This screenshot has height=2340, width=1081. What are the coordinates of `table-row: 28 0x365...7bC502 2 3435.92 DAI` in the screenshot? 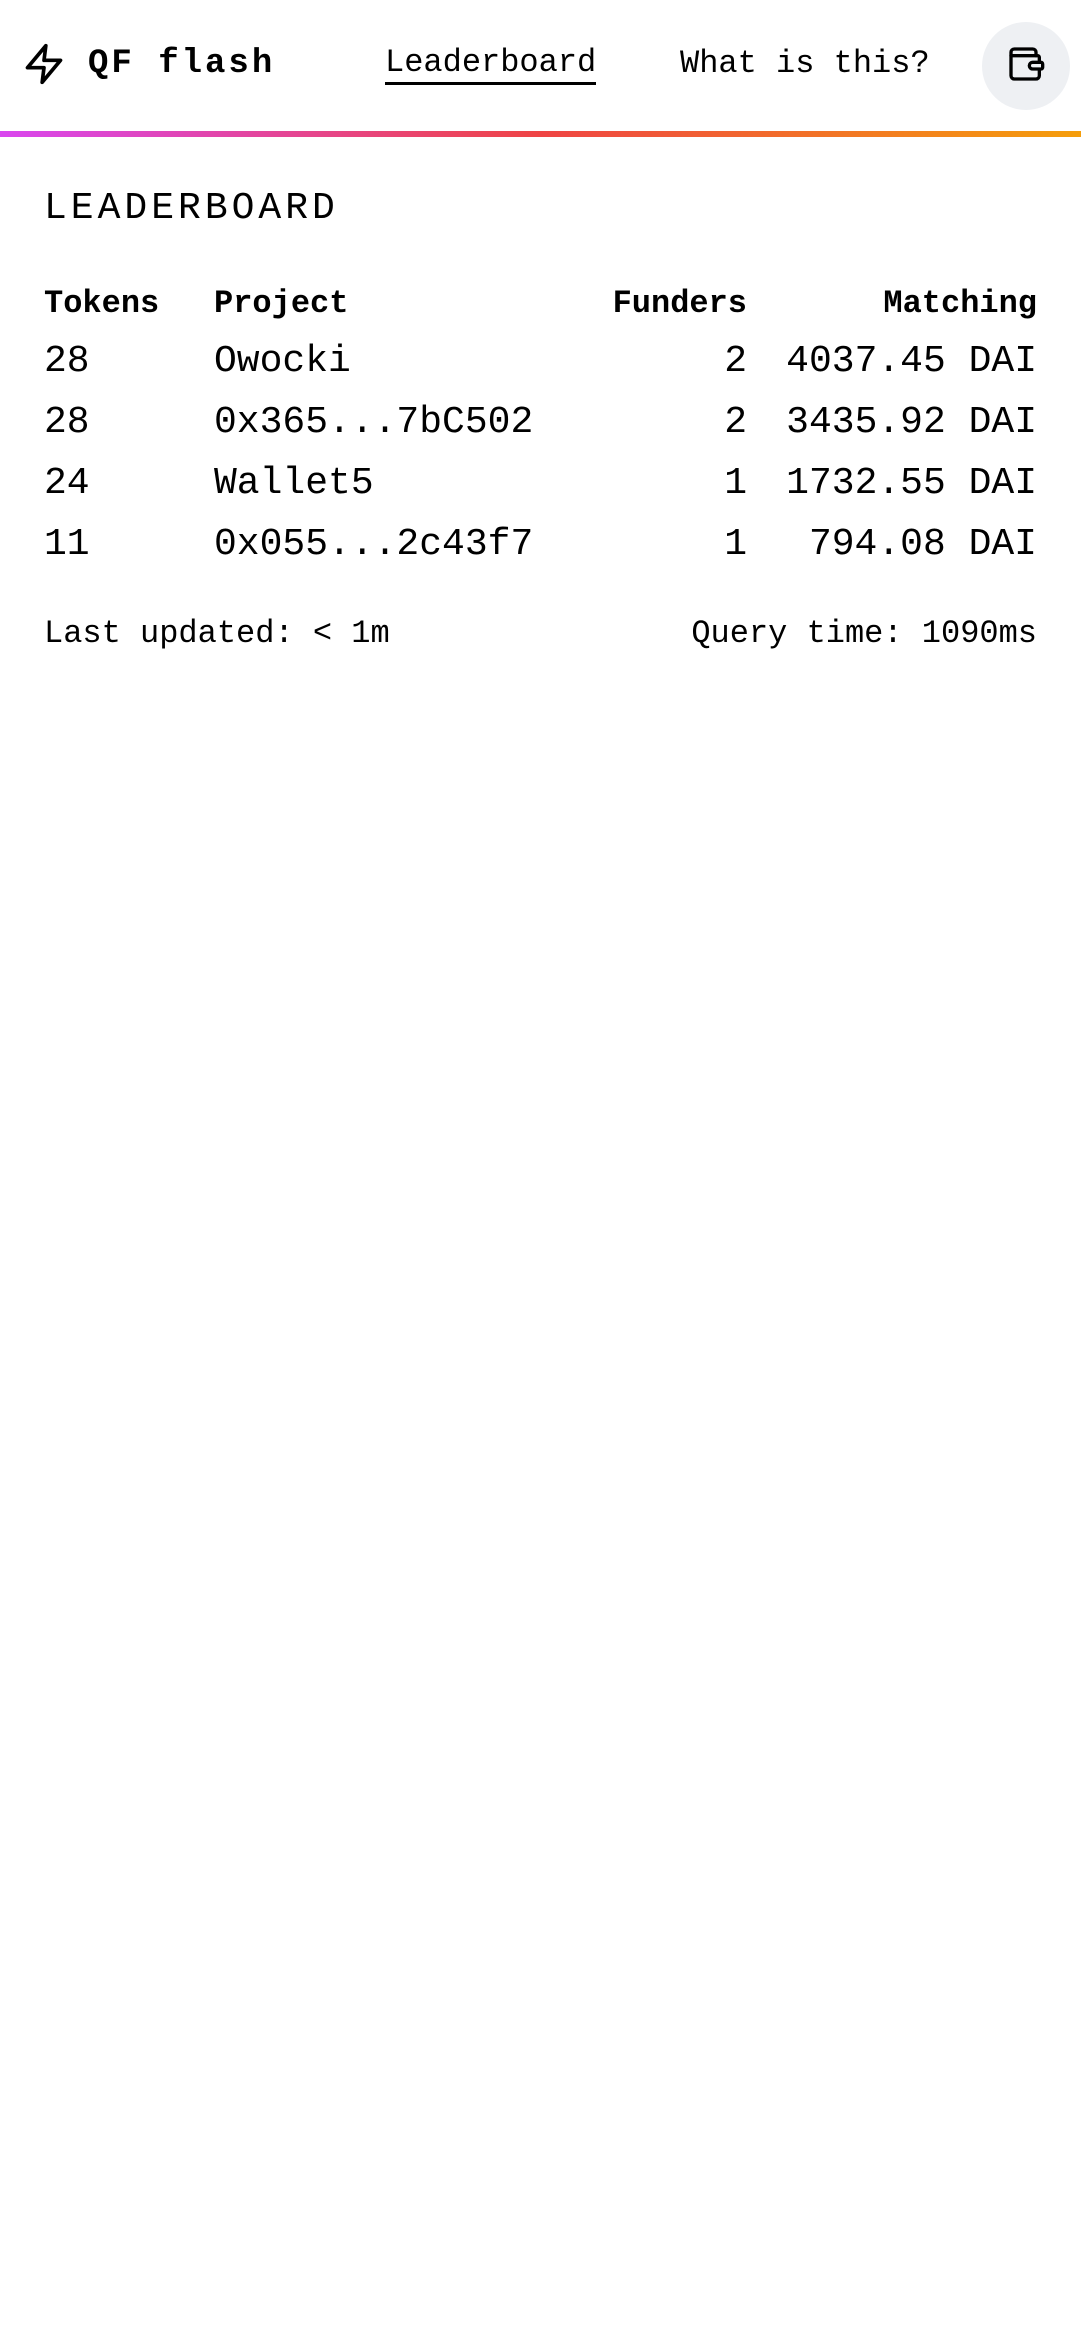 It's located at (540, 423).